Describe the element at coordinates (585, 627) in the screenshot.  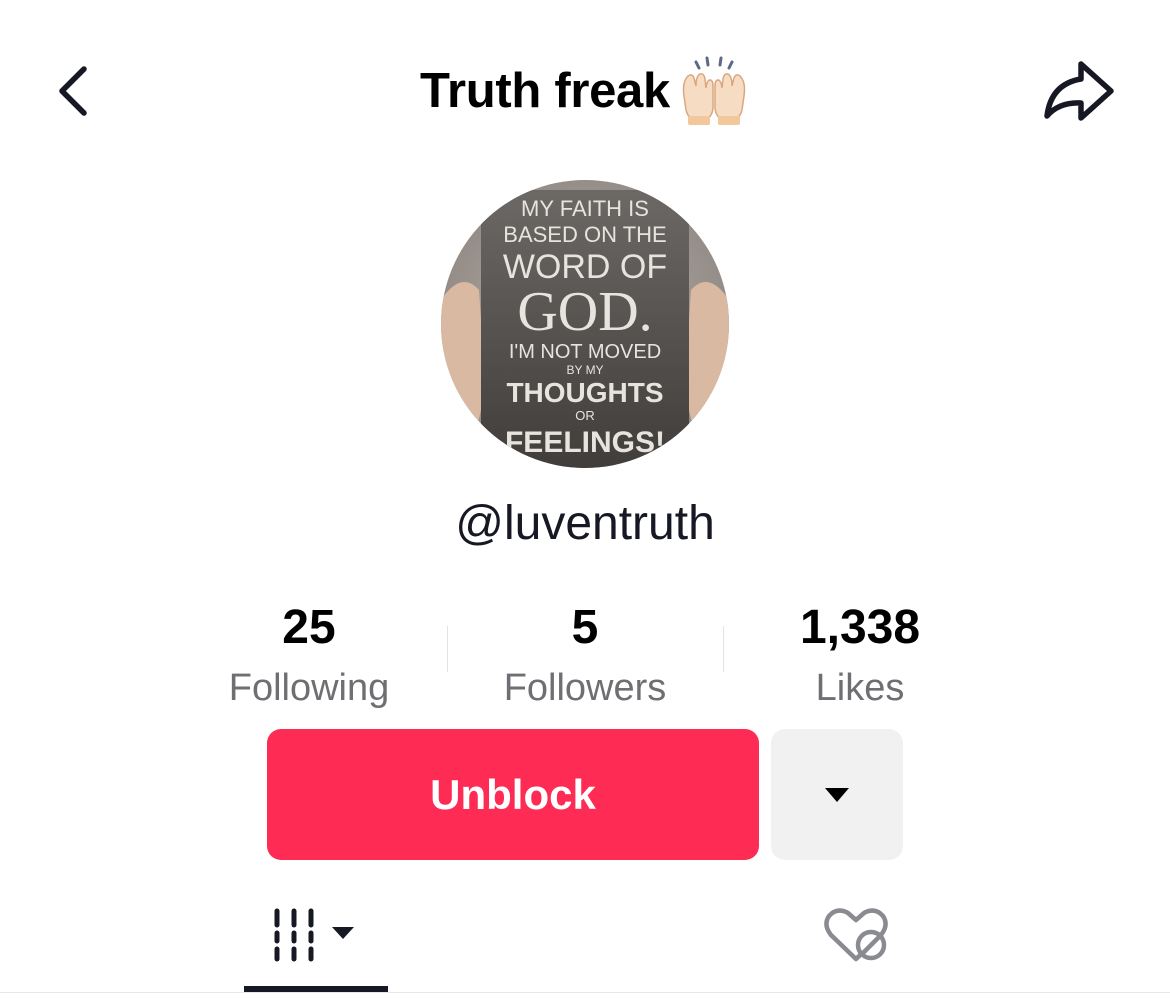
I see `followers-count: 5` at that location.